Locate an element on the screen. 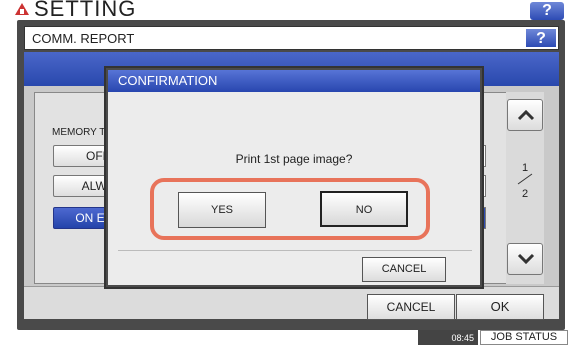 This screenshot has height=347, width=576. yes-button: YES is located at coordinates (222, 210).